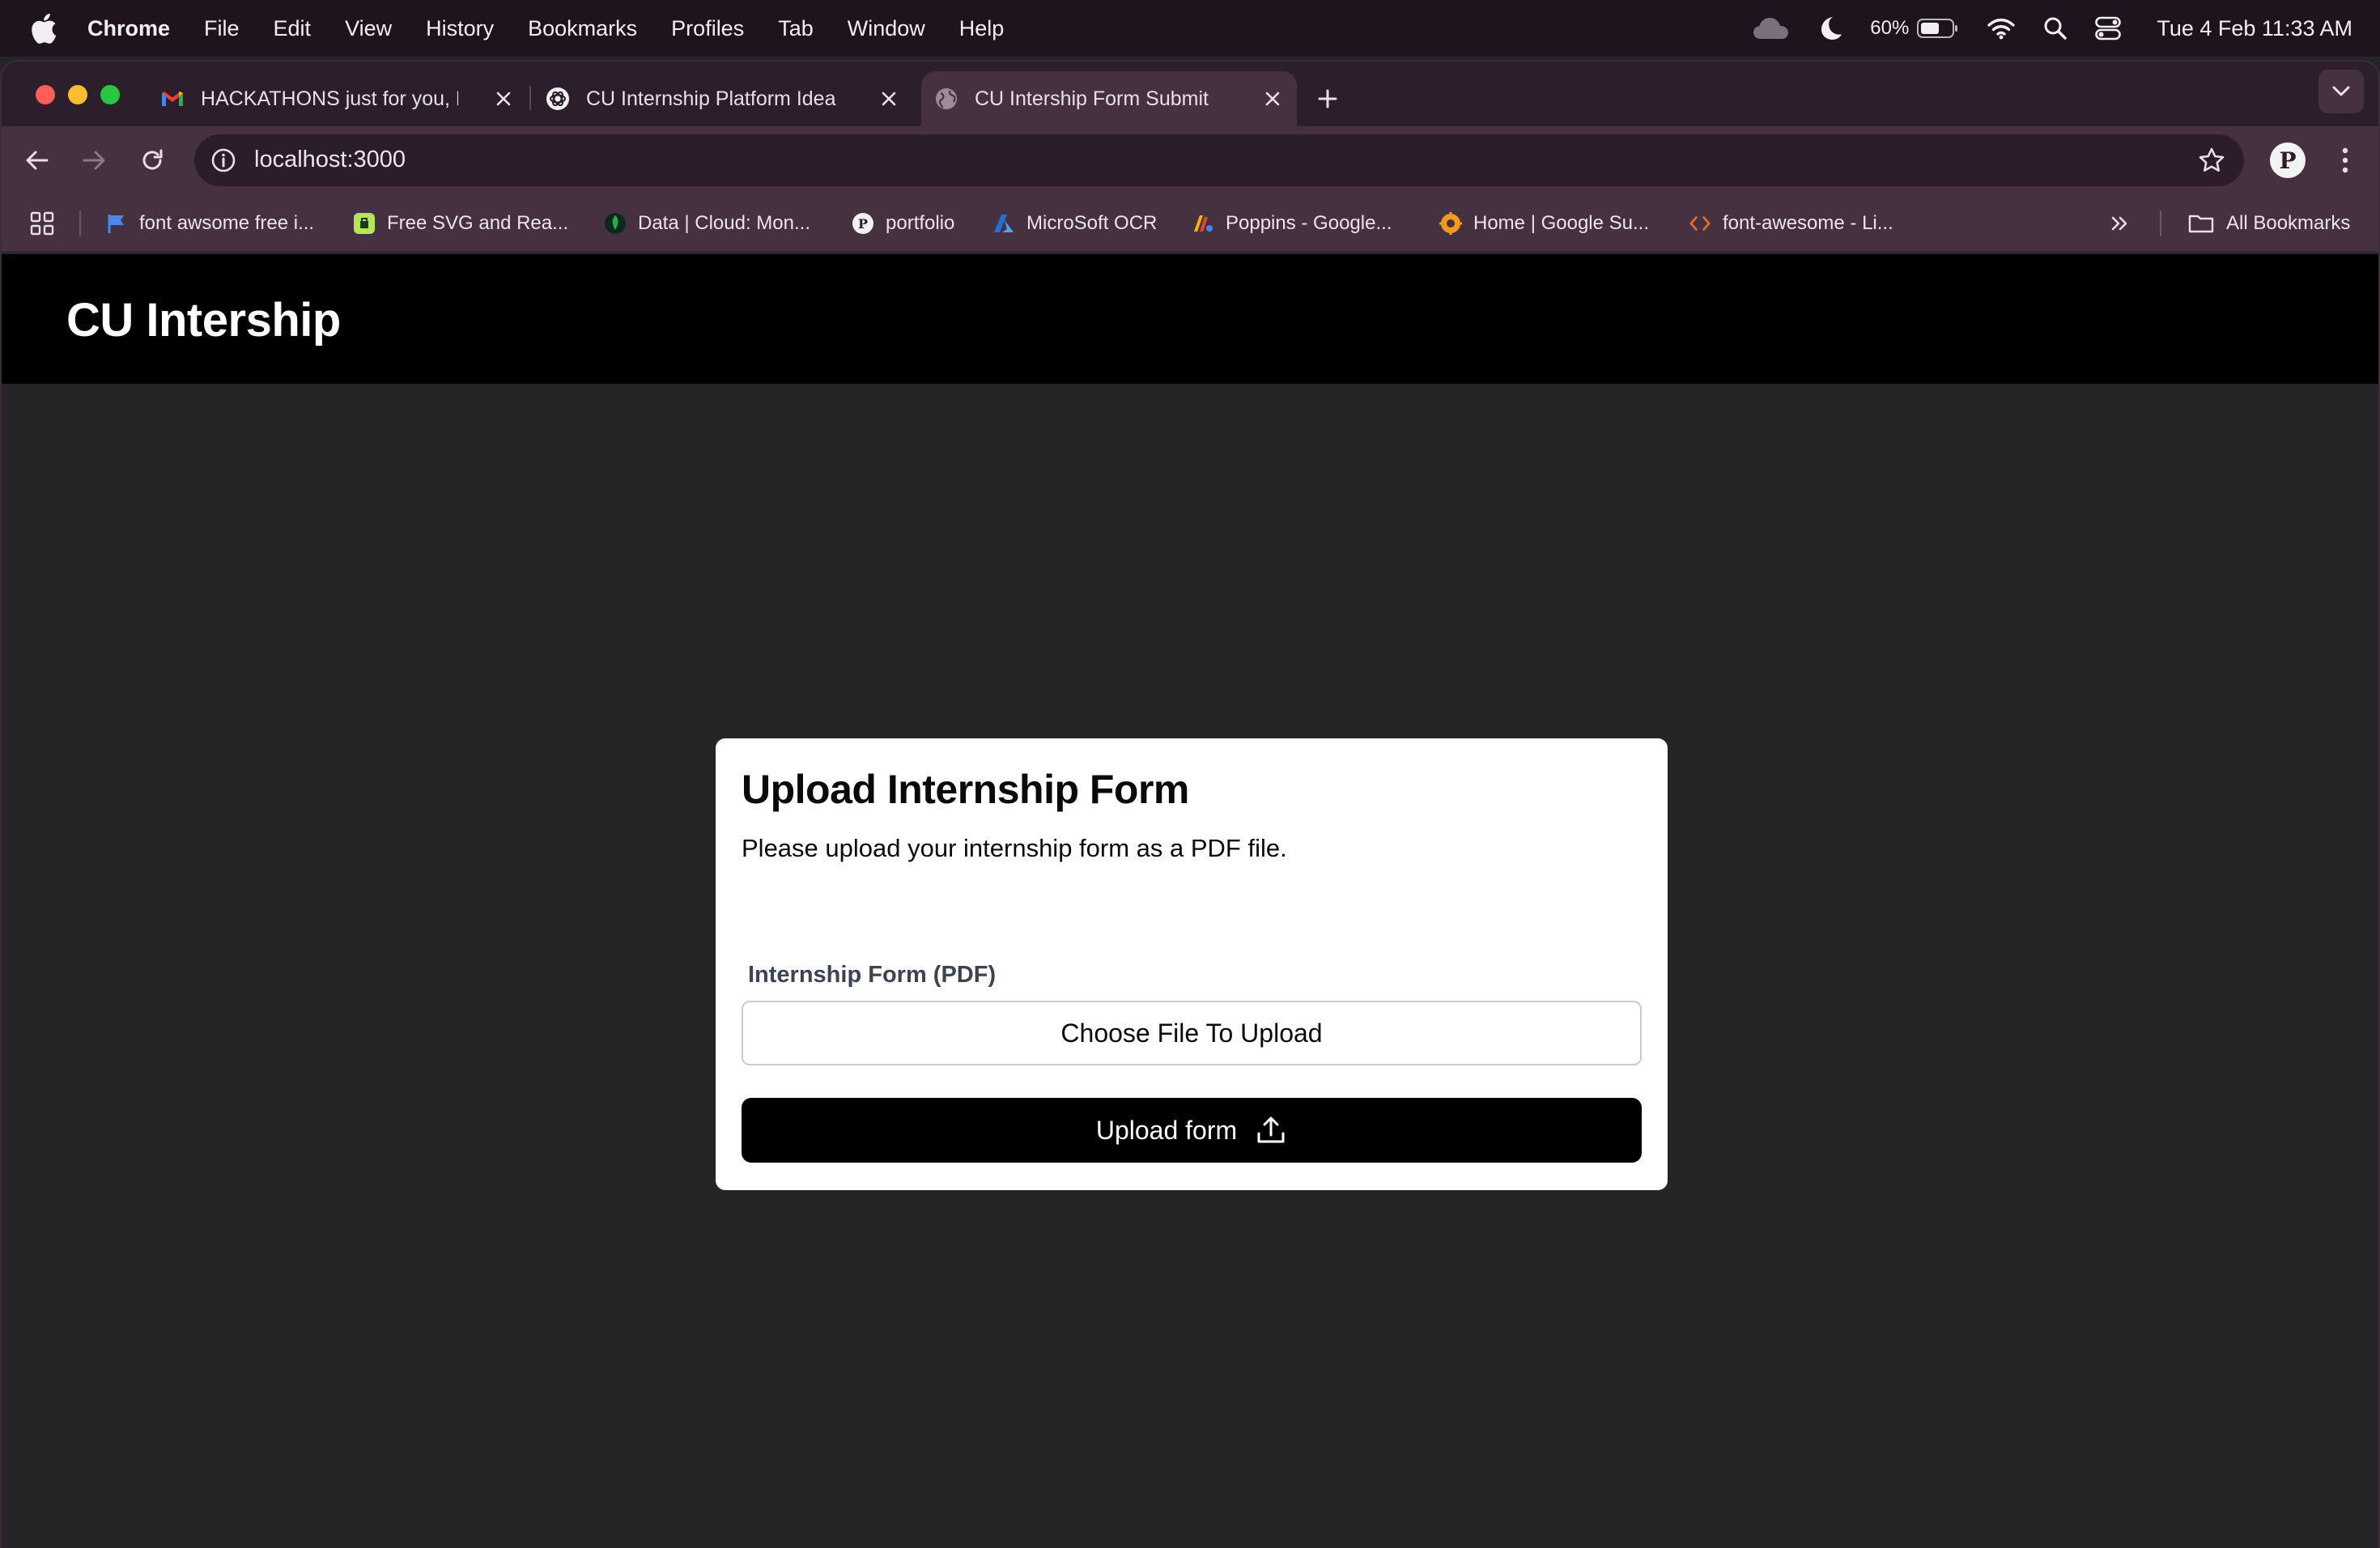  Describe the element at coordinates (77, 95) in the screenshot. I see `minimize-window-button` at that location.